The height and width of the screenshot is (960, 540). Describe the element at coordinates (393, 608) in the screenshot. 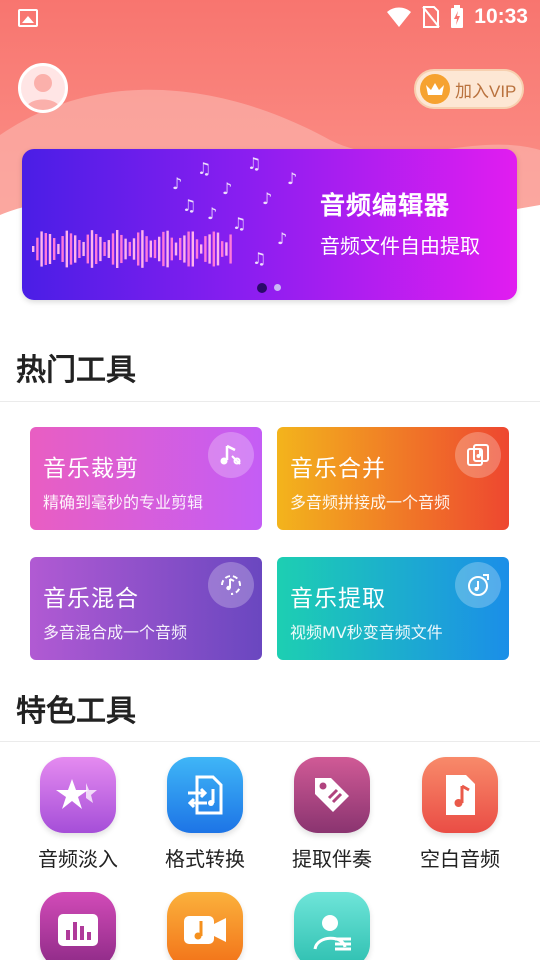

I see `music-extract-card: 音乐提取 视频MV秒变音频文件` at that location.